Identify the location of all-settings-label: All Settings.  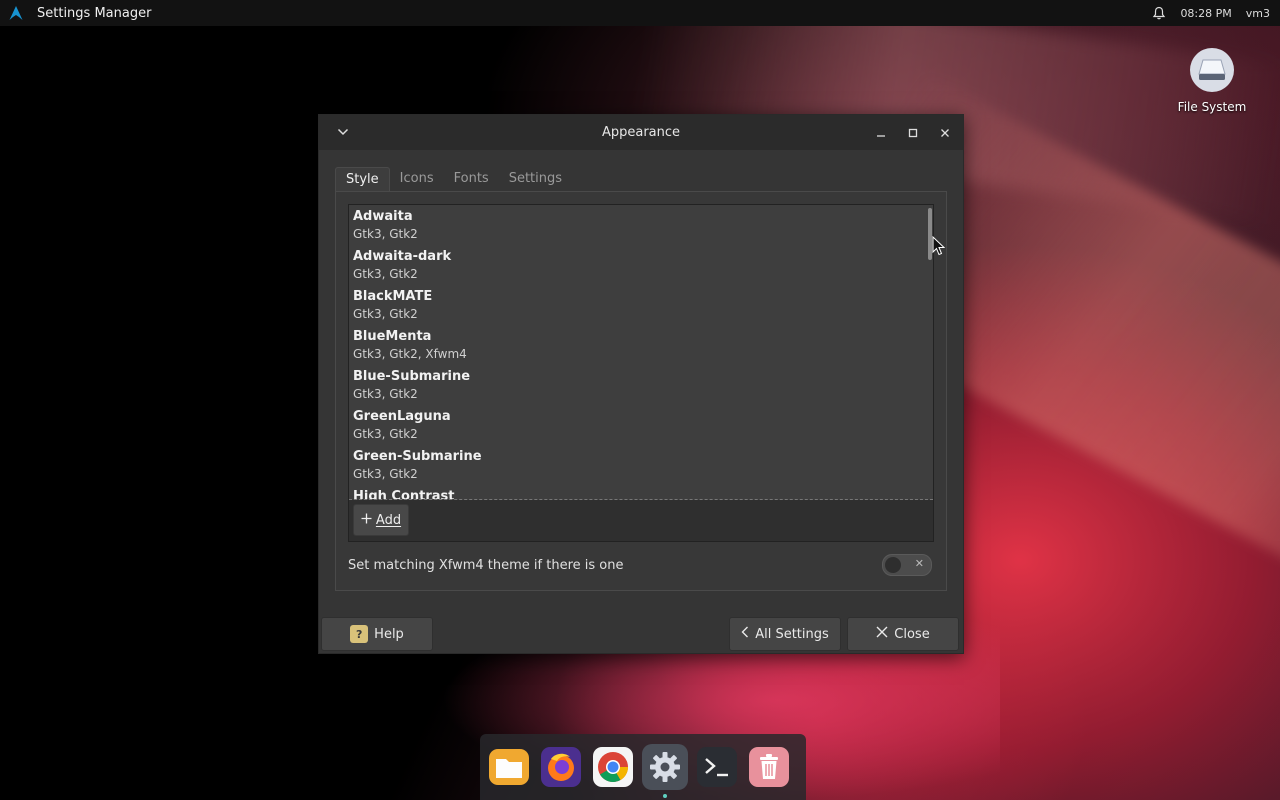
(792, 634).